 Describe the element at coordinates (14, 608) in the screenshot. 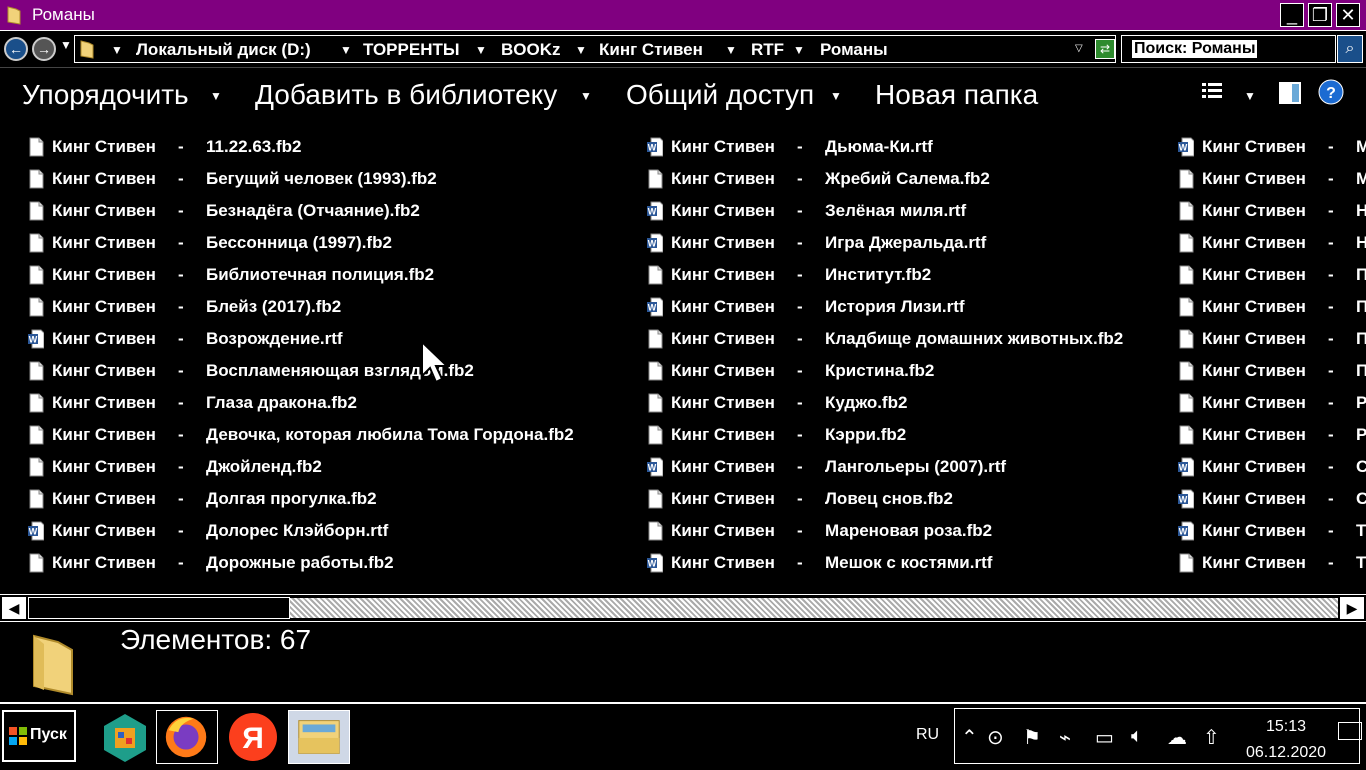

I see `scroll-left-button: ◀` at that location.